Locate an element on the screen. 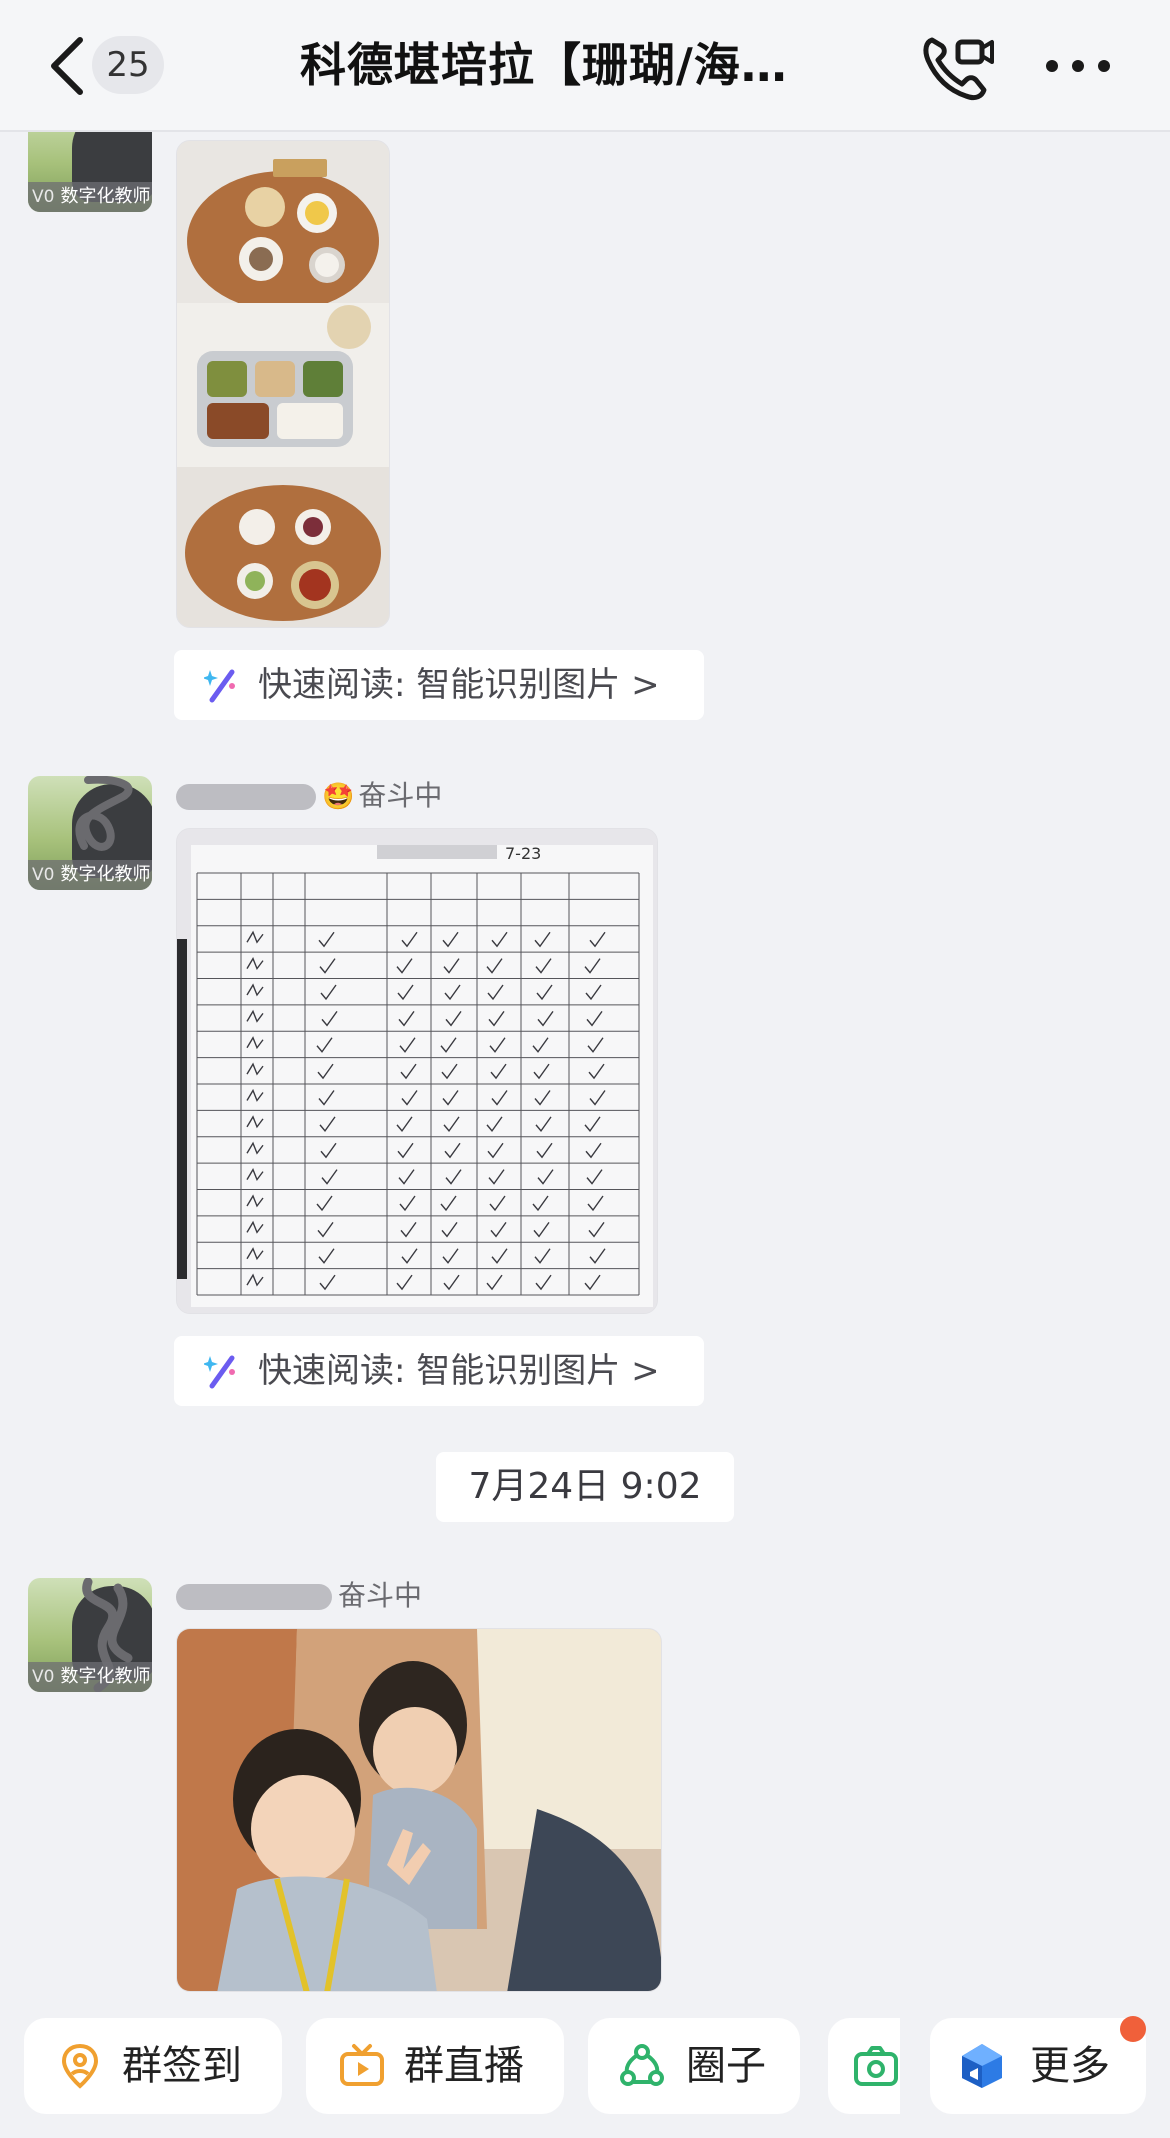 This screenshot has height=2138, width=1170. record-sheet-image: 7-23 is located at coordinates (417, 1071).